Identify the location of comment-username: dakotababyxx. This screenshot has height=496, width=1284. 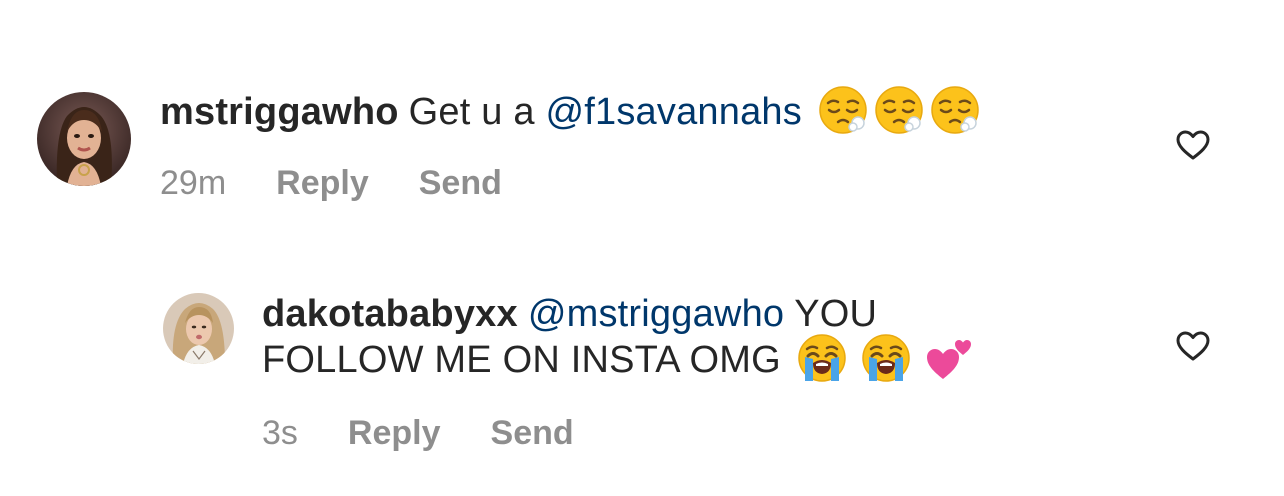
(390, 314).